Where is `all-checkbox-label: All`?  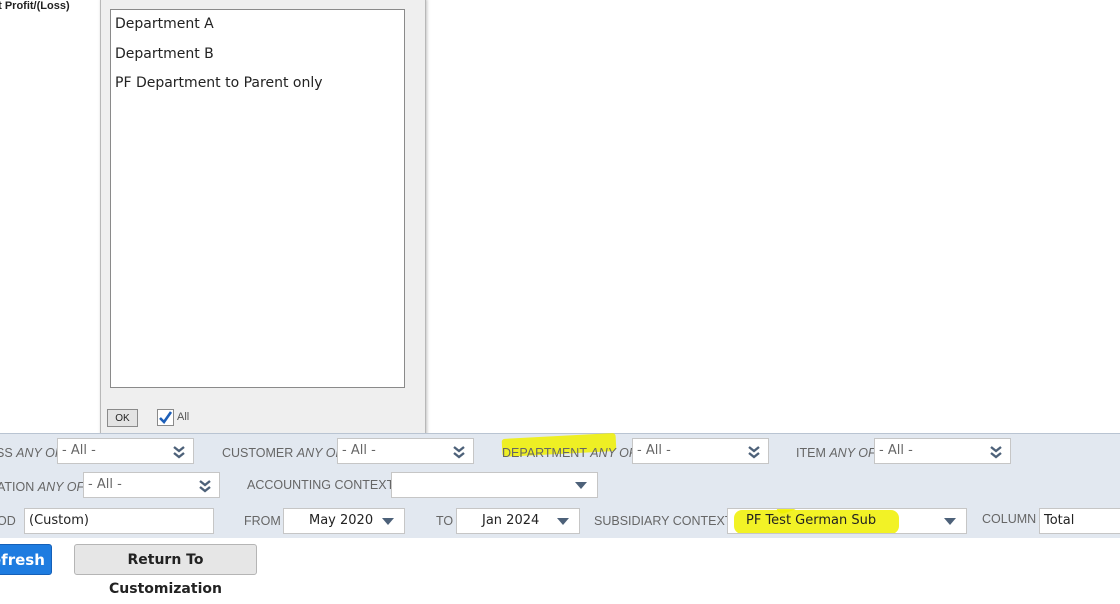 all-checkbox-label: All is located at coordinates (183, 417).